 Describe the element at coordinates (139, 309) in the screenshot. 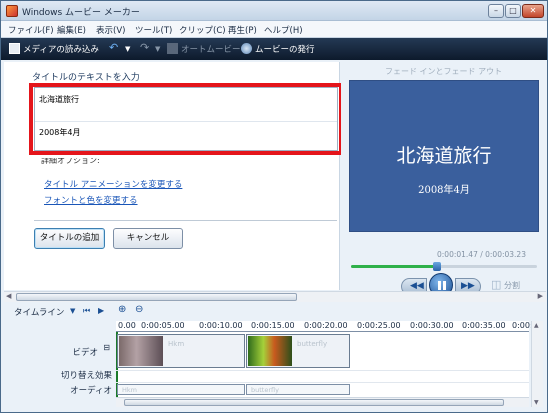

I see `zoom-out-icon: ⊖` at that location.